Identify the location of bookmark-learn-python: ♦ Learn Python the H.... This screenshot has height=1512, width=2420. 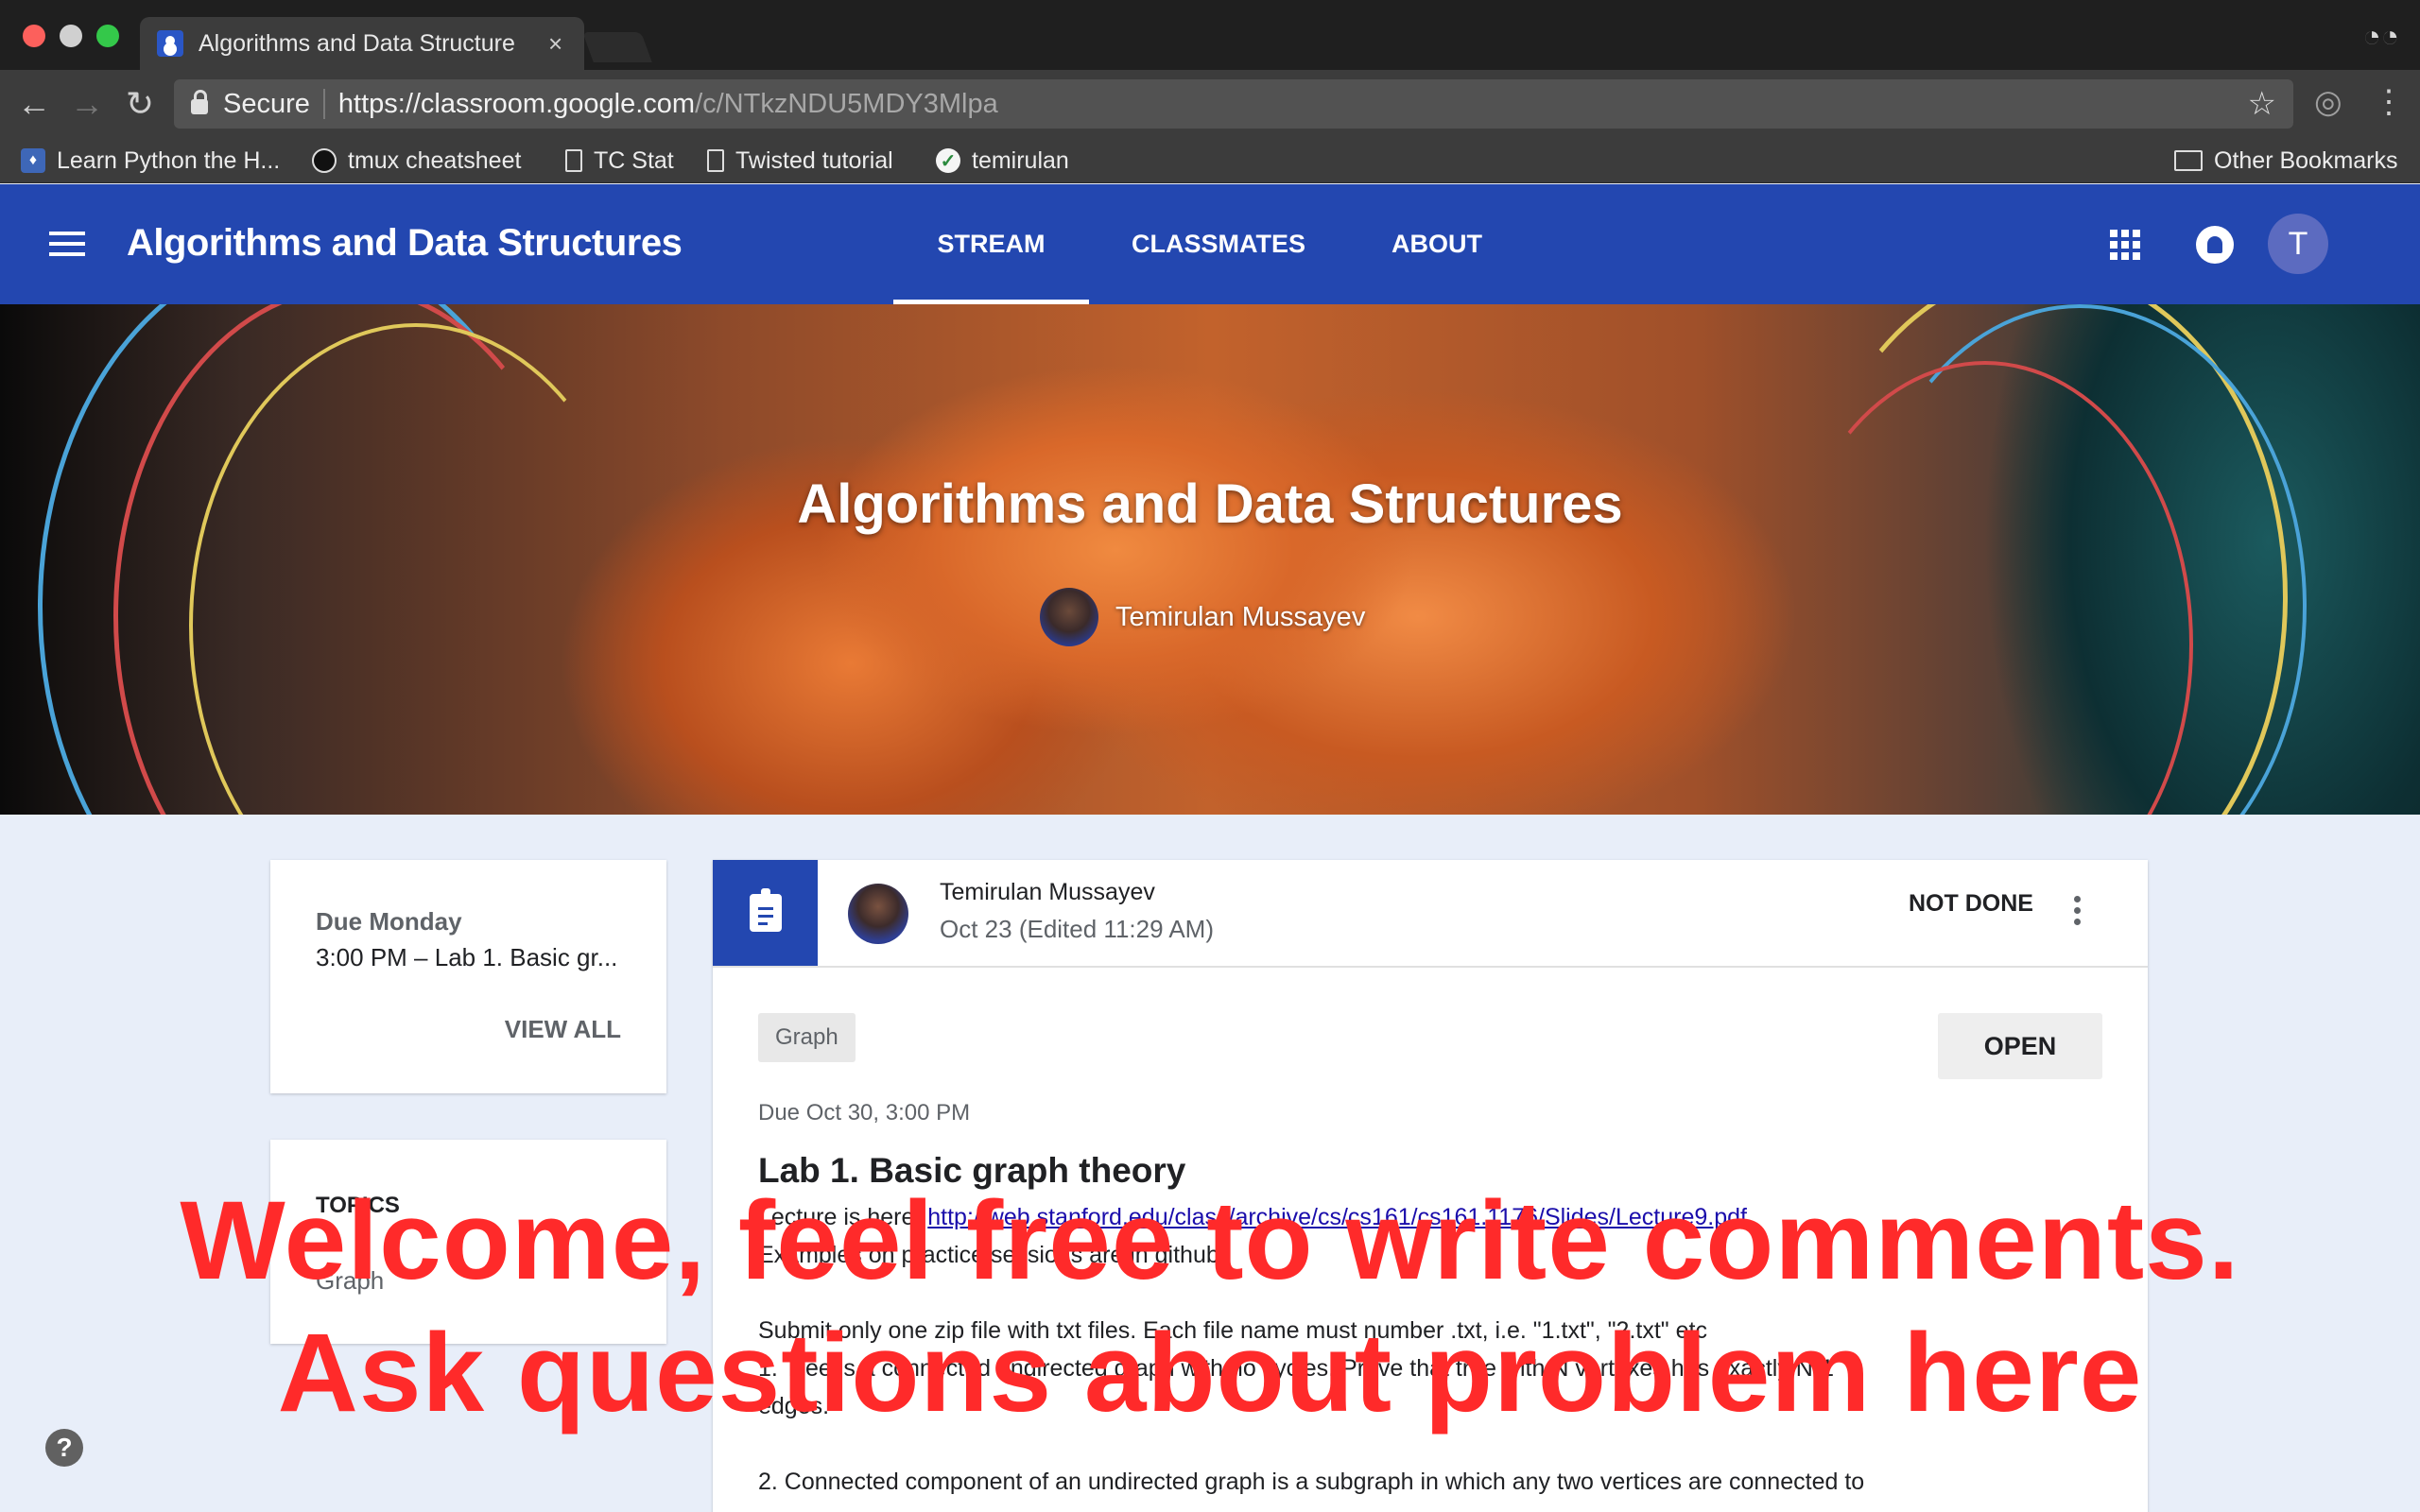
(150, 161).